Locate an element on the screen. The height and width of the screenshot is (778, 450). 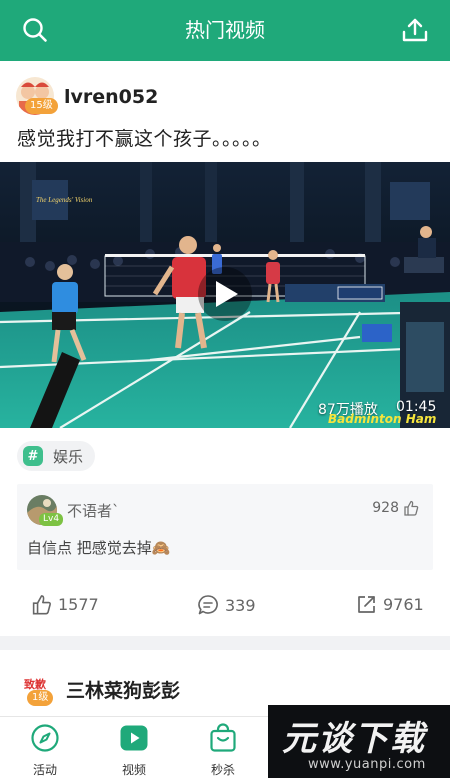
like-count: 1577 is located at coordinates (78, 604).